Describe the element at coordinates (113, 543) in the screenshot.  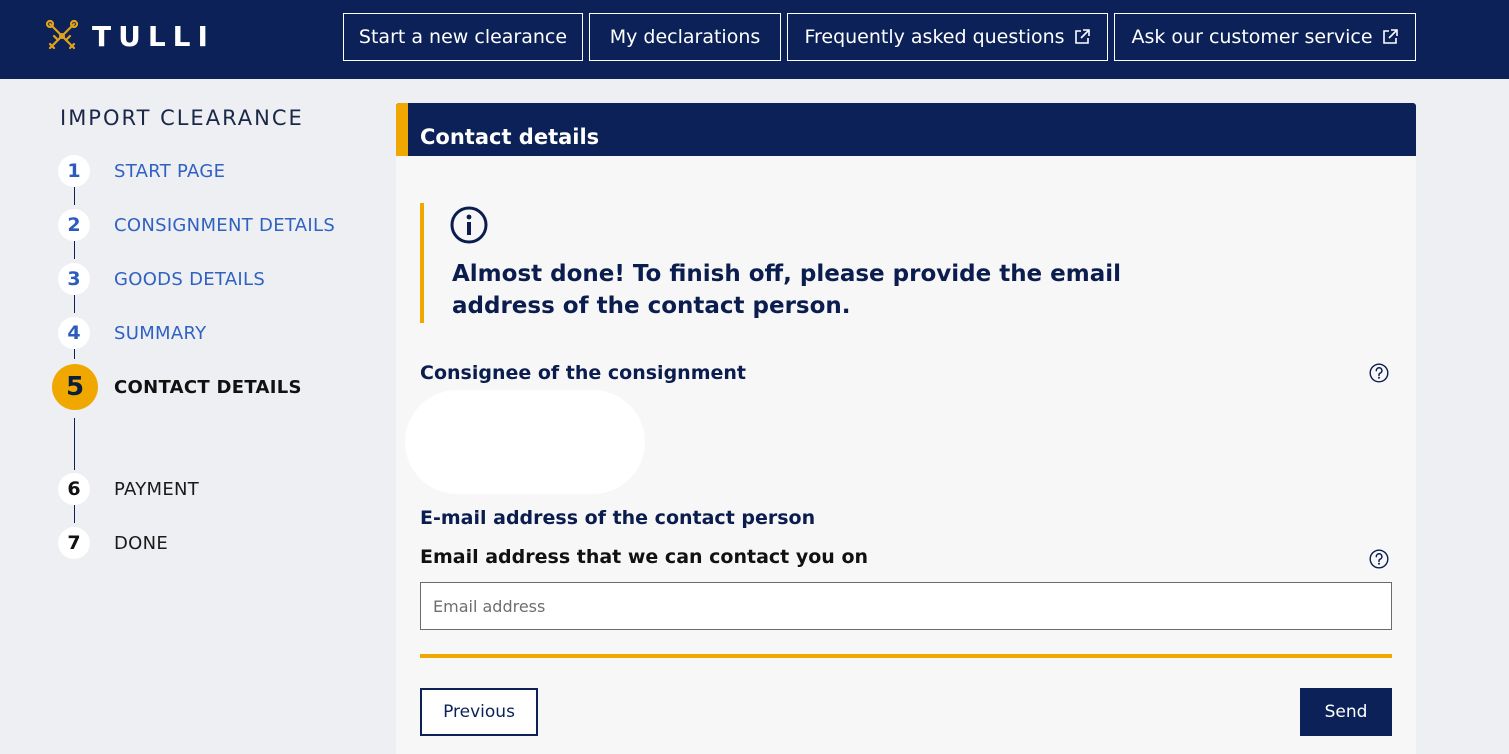
I see `step-done: 7 DONE` at that location.